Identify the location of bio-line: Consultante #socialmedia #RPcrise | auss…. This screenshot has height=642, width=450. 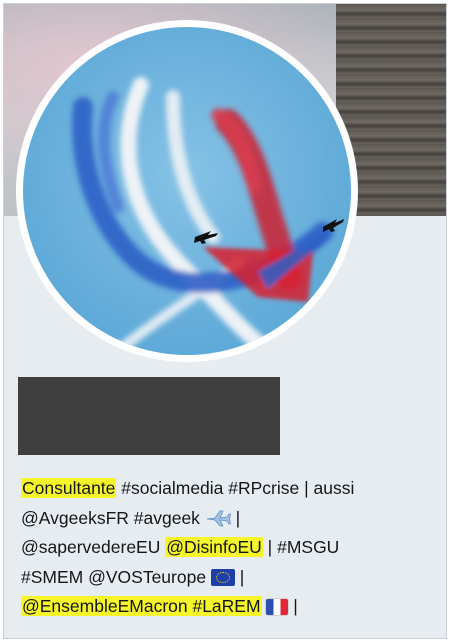
(233, 489).